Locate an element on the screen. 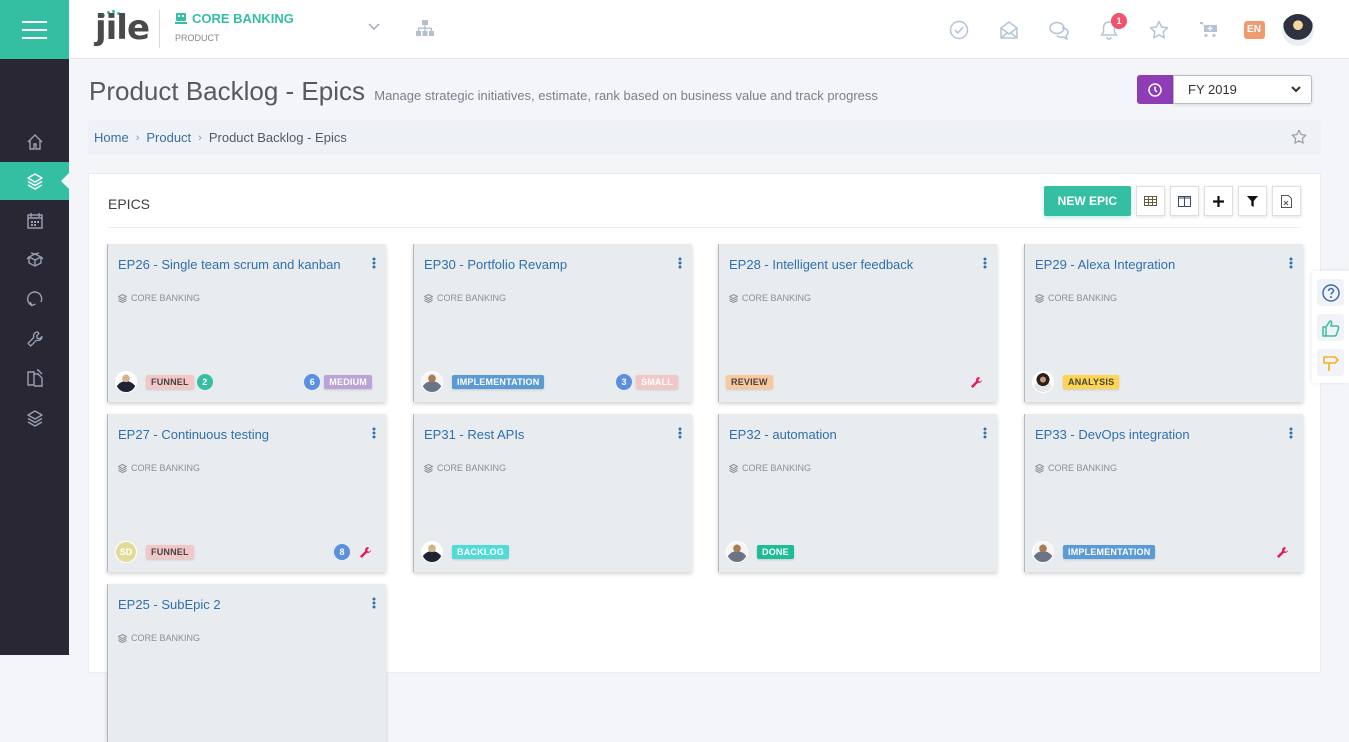 Image resolution: width=1349 pixels, height=742 pixels. filter-button is located at coordinates (1252, 201).